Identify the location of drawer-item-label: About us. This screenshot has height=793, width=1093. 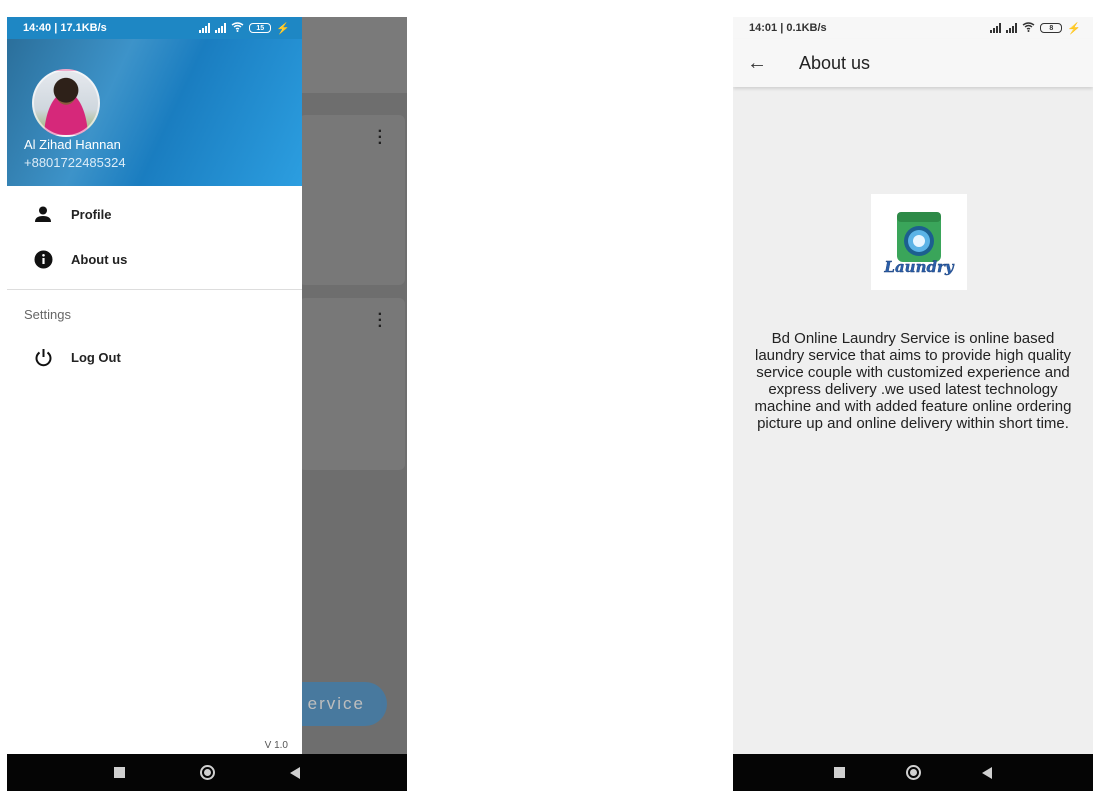
(99, 259).